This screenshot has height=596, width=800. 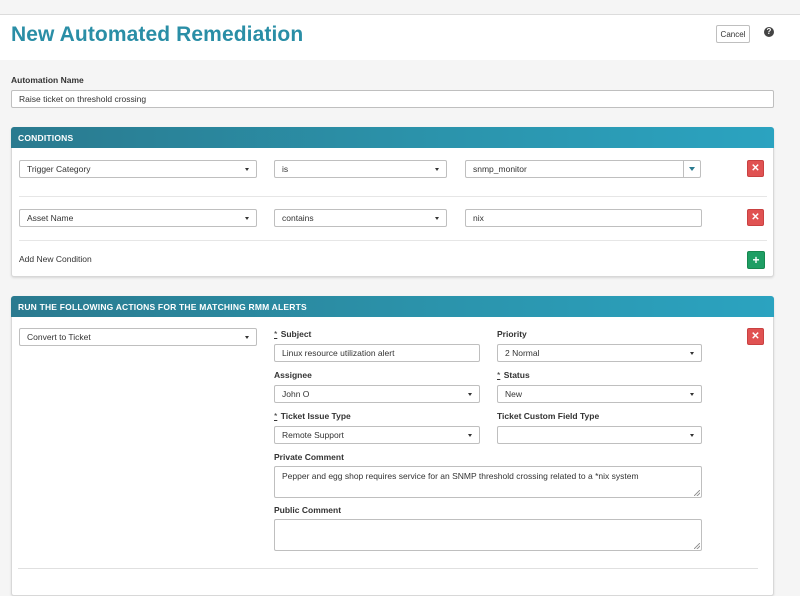 What do you see at coordinates (50, 218) in the screenshot?
I see `condition-2-field-value: Asset Name` at bounding box center [50, 218].